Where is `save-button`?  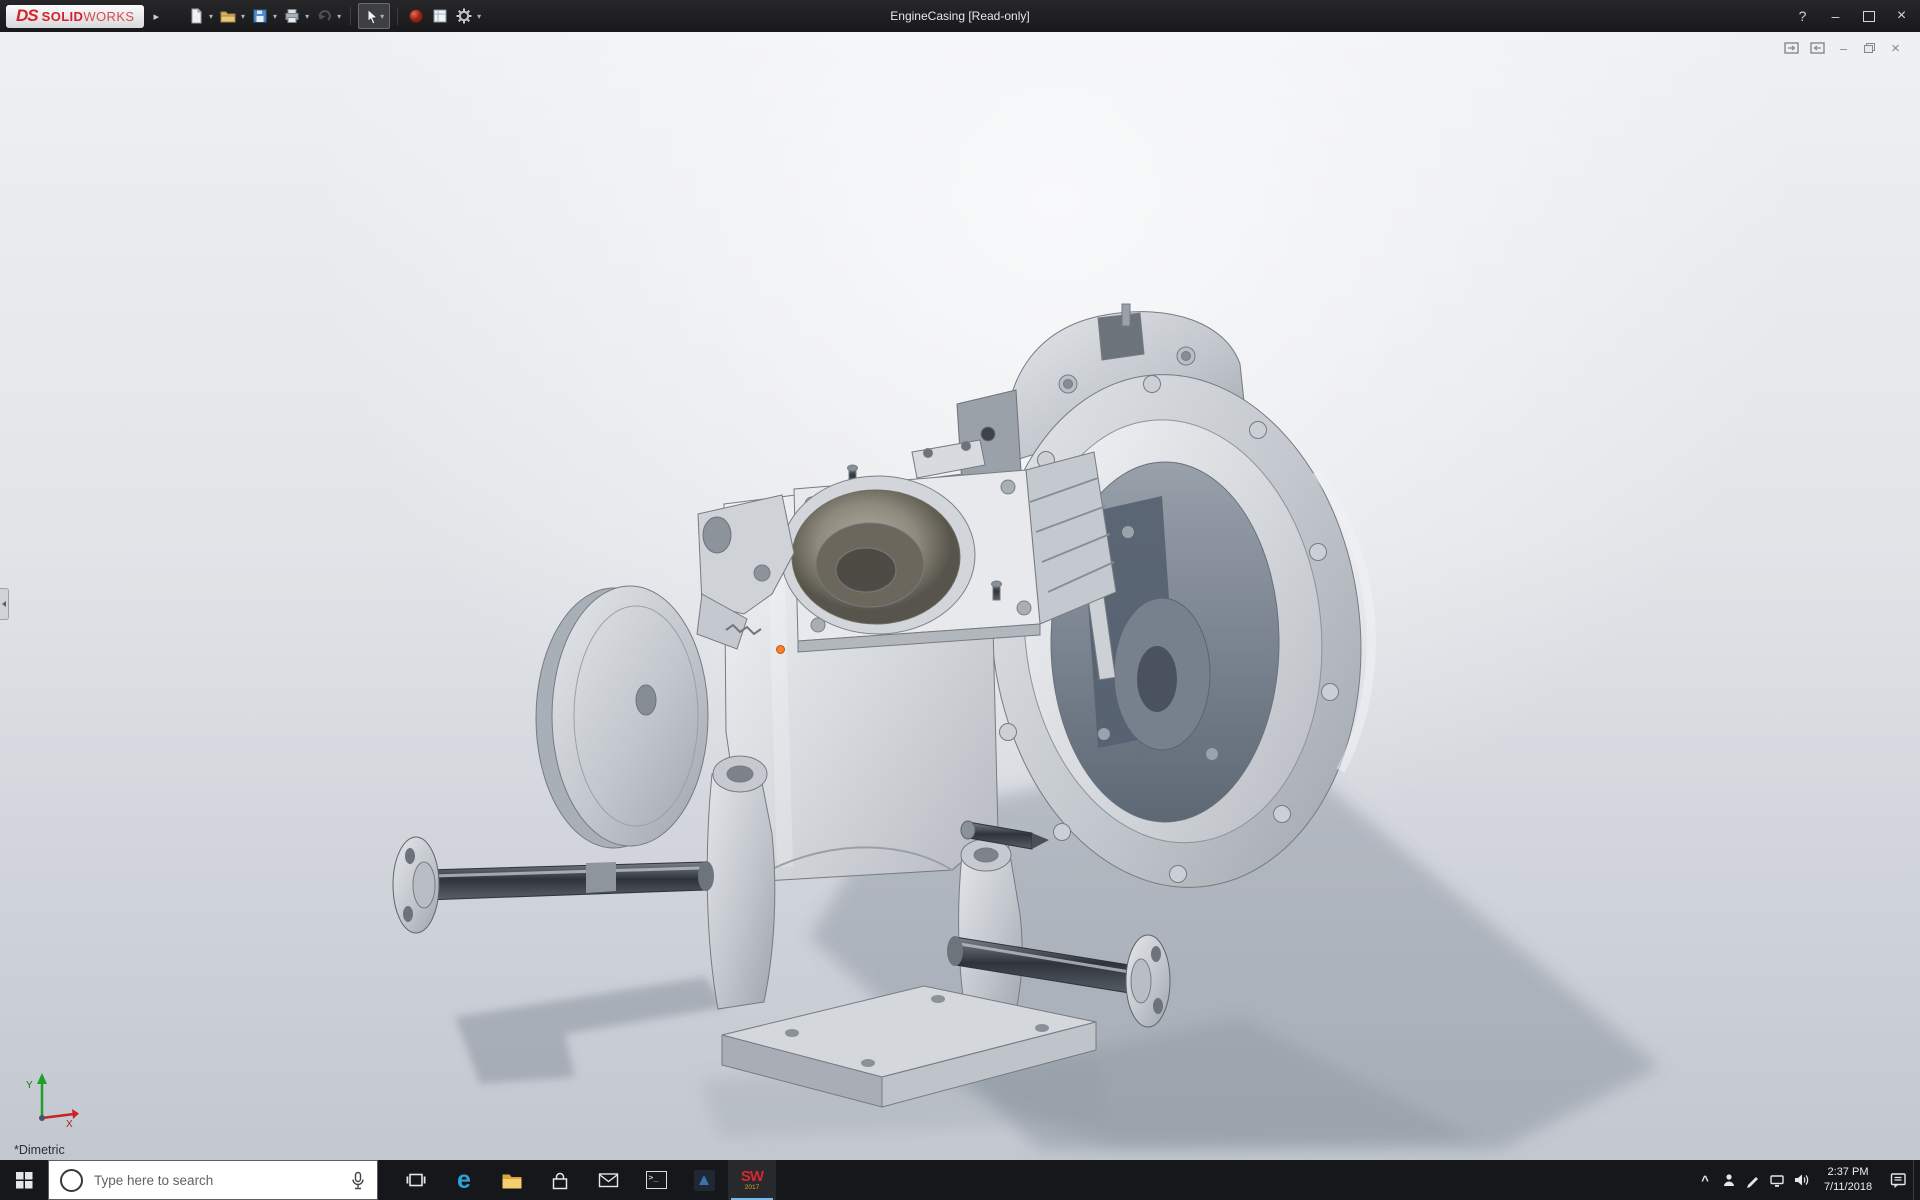 save-button is located at coordinates (260, 16).